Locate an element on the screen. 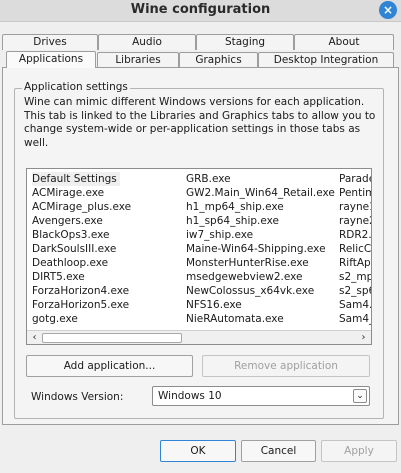  list-item: Pentim is located at coordinates (355, 193).